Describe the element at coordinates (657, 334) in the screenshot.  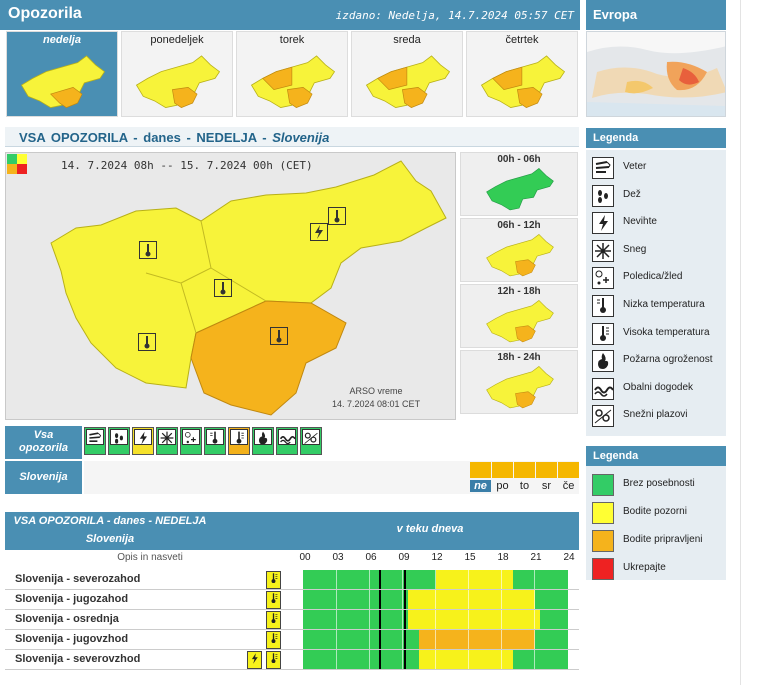
I see `legend-item: Visoka temperatura` at that location.